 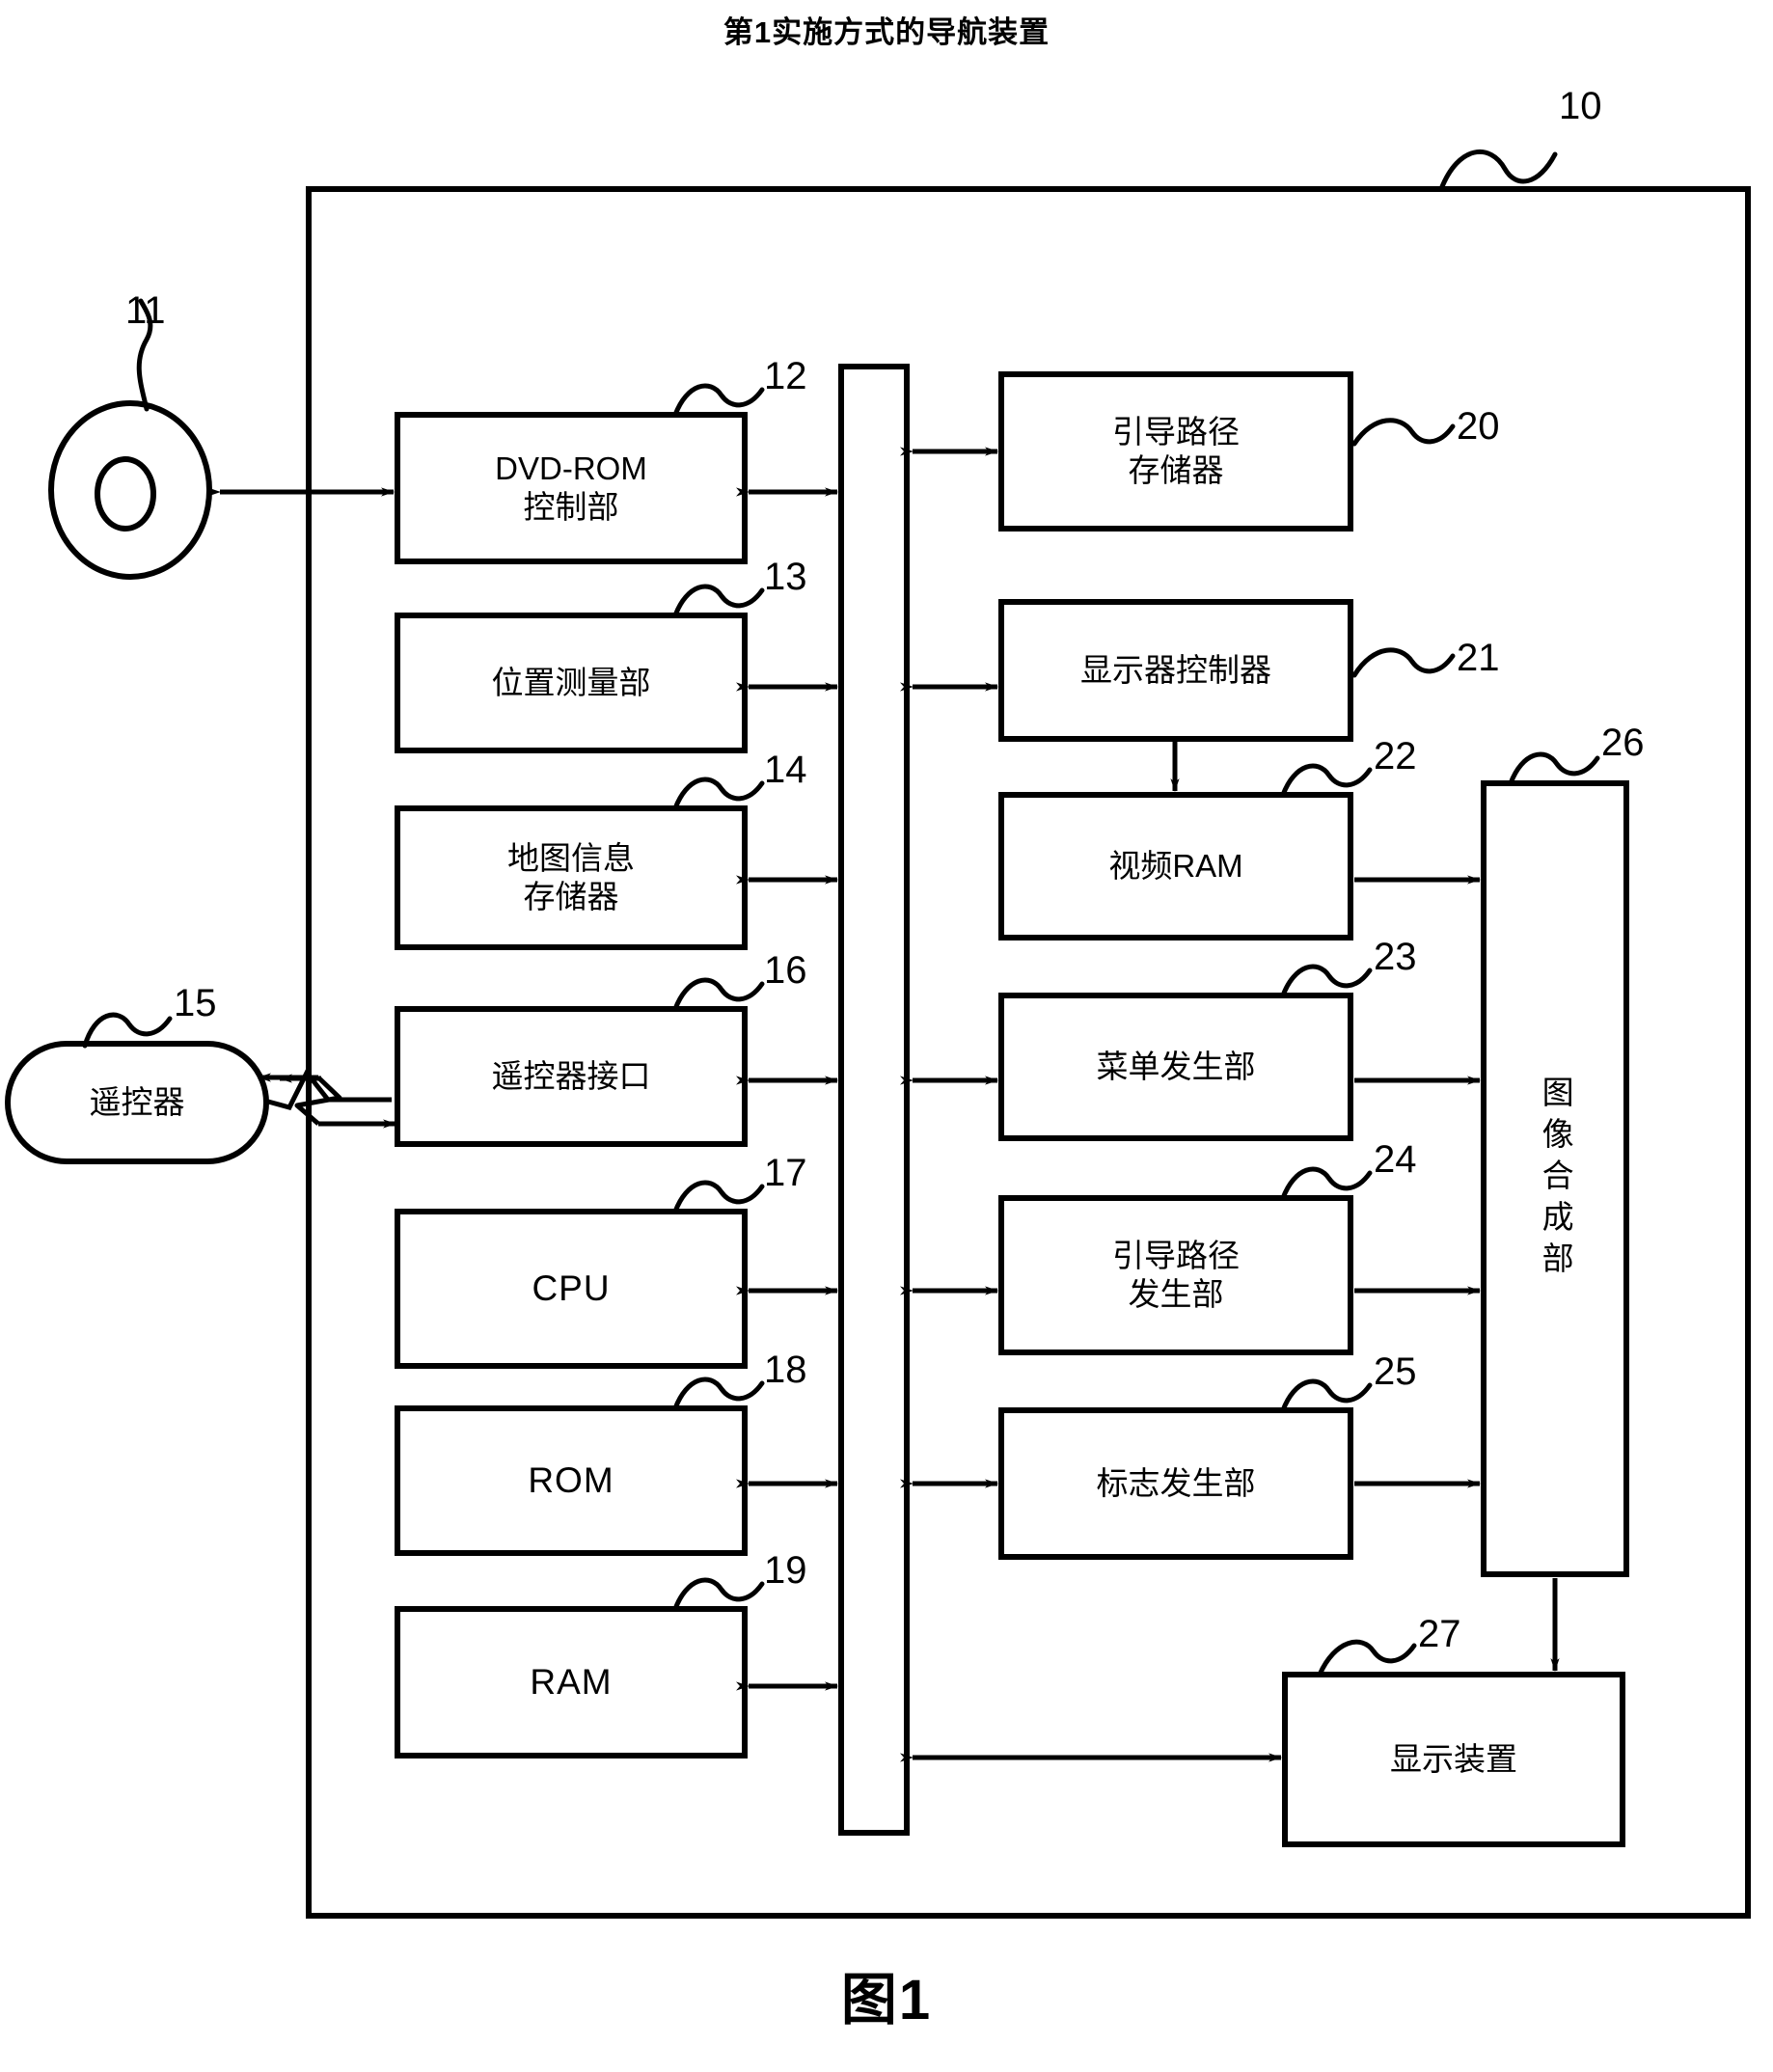 I want to click on node-label-position-meas: 位置测量部, so click(x=571, y=682).